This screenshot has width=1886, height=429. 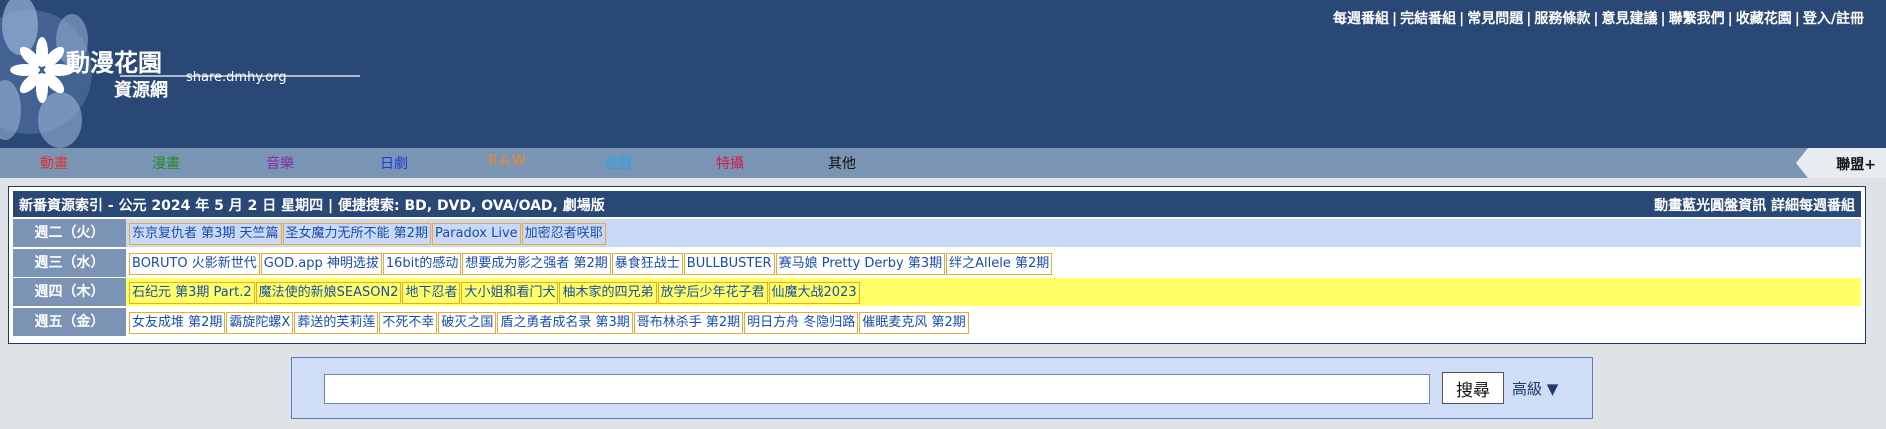 What do you see at coordinates (508, 161) in the screenshot?
I see `nav-item: RAW` at bounding box center [508, 161].